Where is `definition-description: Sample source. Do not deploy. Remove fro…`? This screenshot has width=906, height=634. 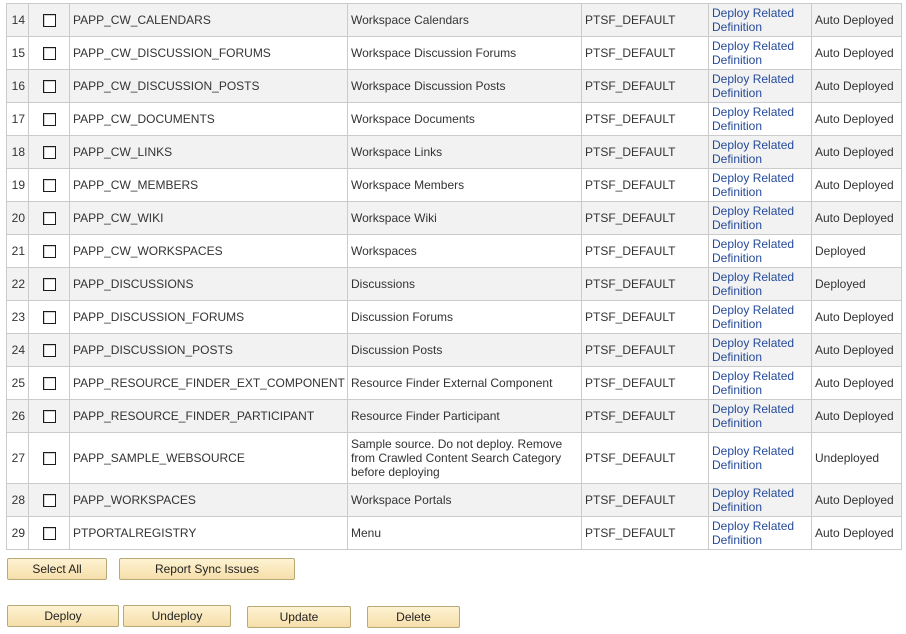
definition-description: Sample source. Do not deploy. Remove fro… is located at coordinates (464, 458).